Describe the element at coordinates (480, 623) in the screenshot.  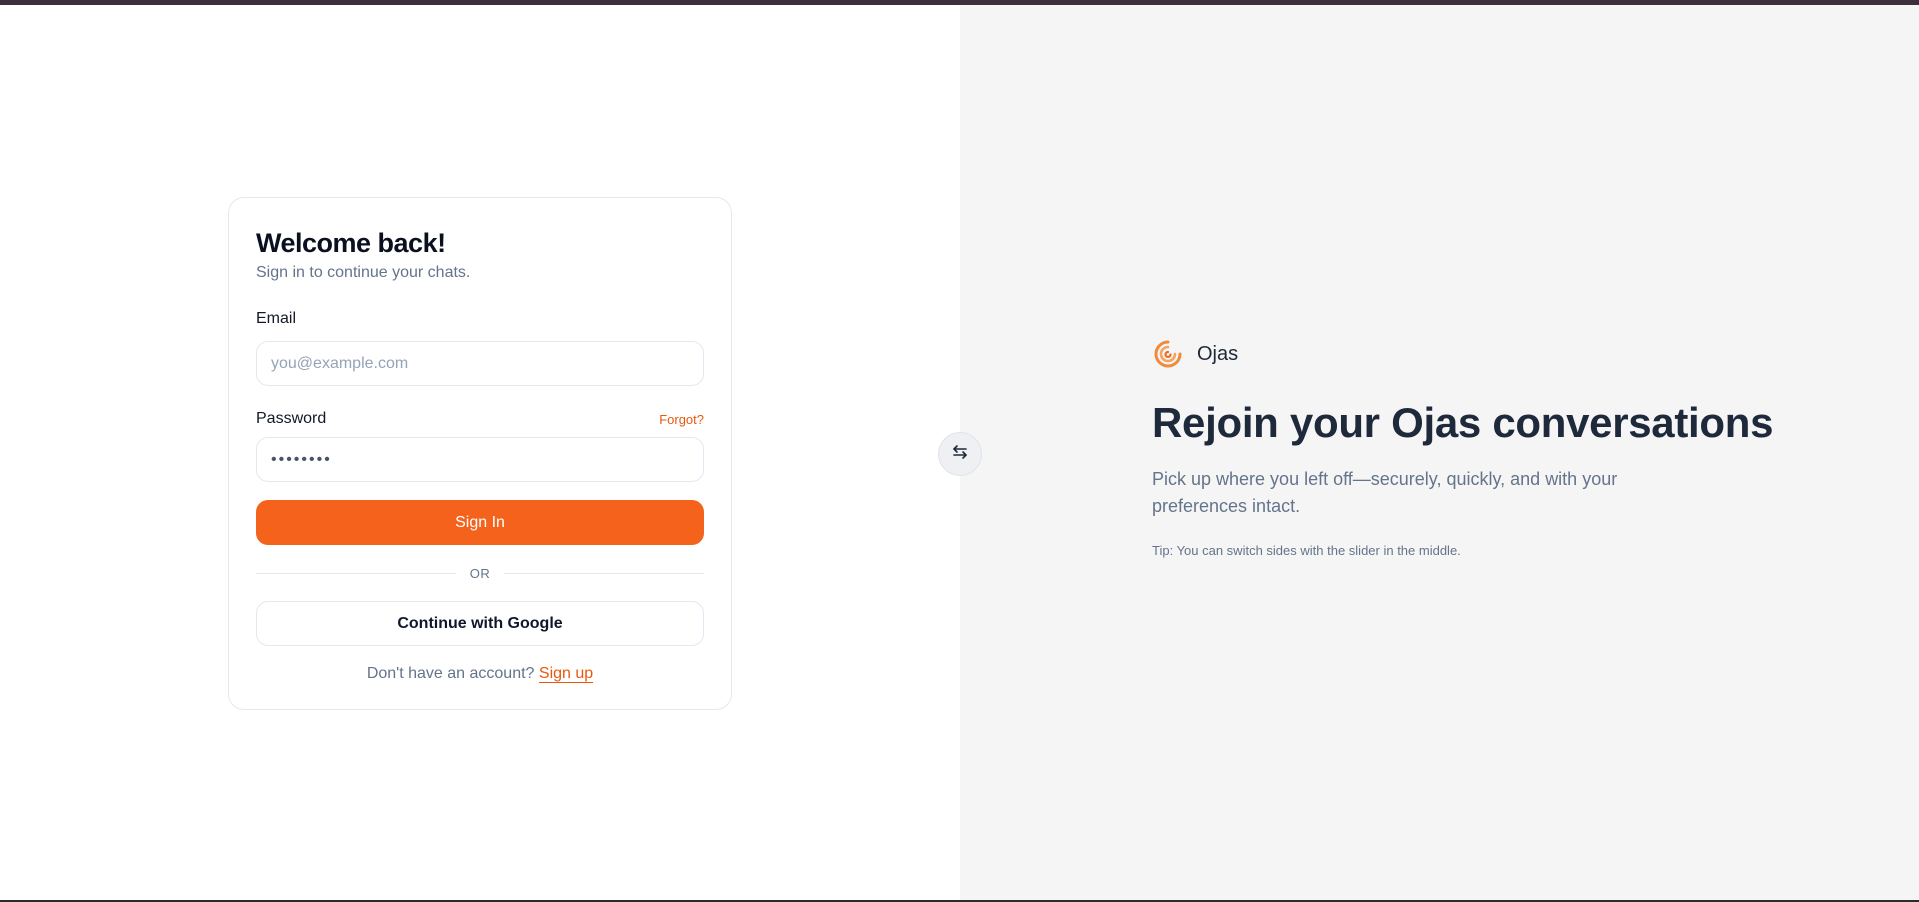
I see `continue-with-google-button: Continue with Google` at that location.